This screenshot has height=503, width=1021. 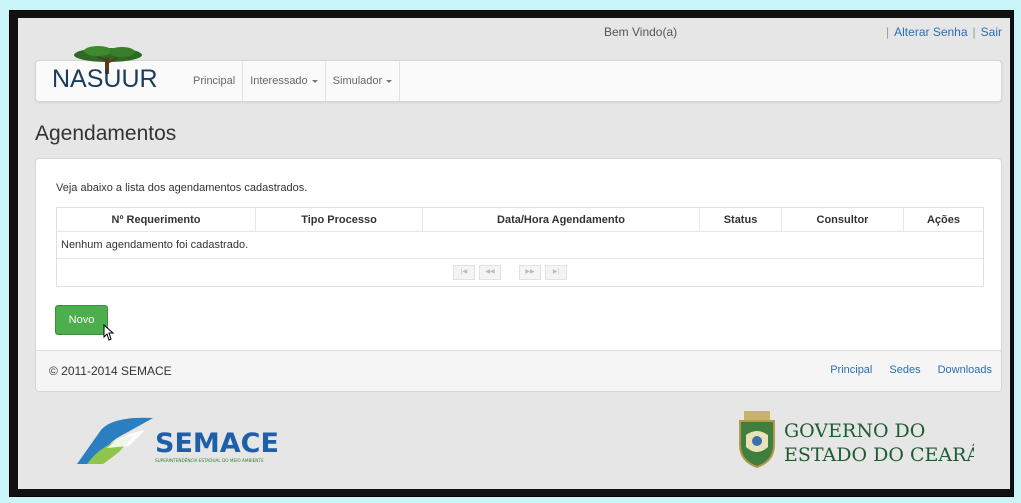 I want to click on governo-line1: GOVERNO DO, so click(x=854, y=431).